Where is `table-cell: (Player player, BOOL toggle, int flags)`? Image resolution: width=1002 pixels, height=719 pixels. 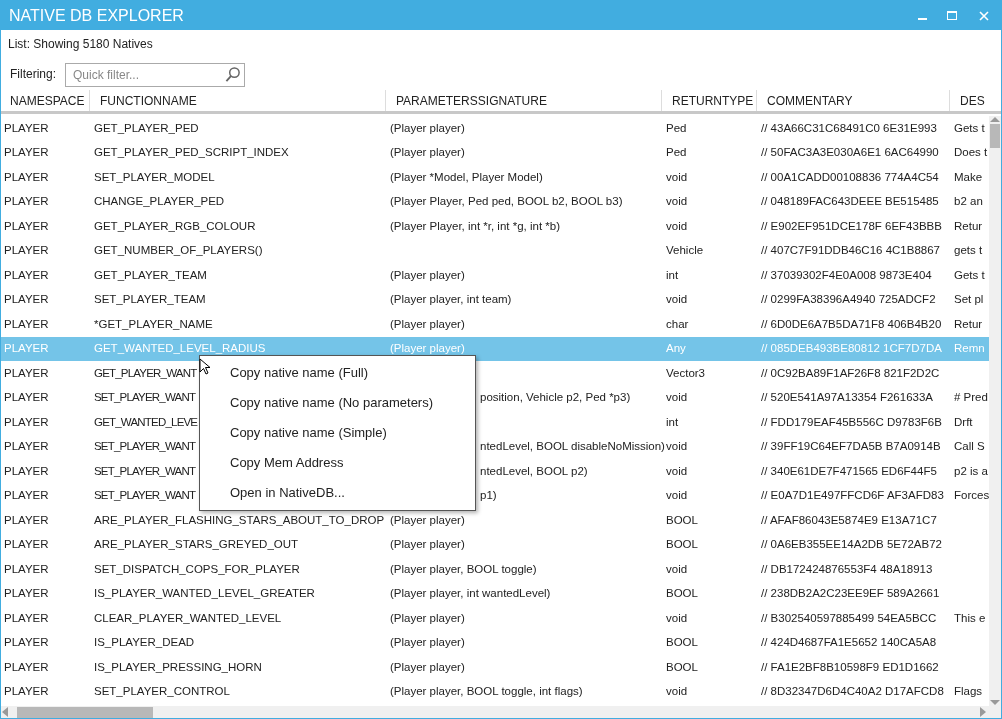 table-cell: (Player player, BOOL toggle, int flags) is located at coordinates (486, 691).